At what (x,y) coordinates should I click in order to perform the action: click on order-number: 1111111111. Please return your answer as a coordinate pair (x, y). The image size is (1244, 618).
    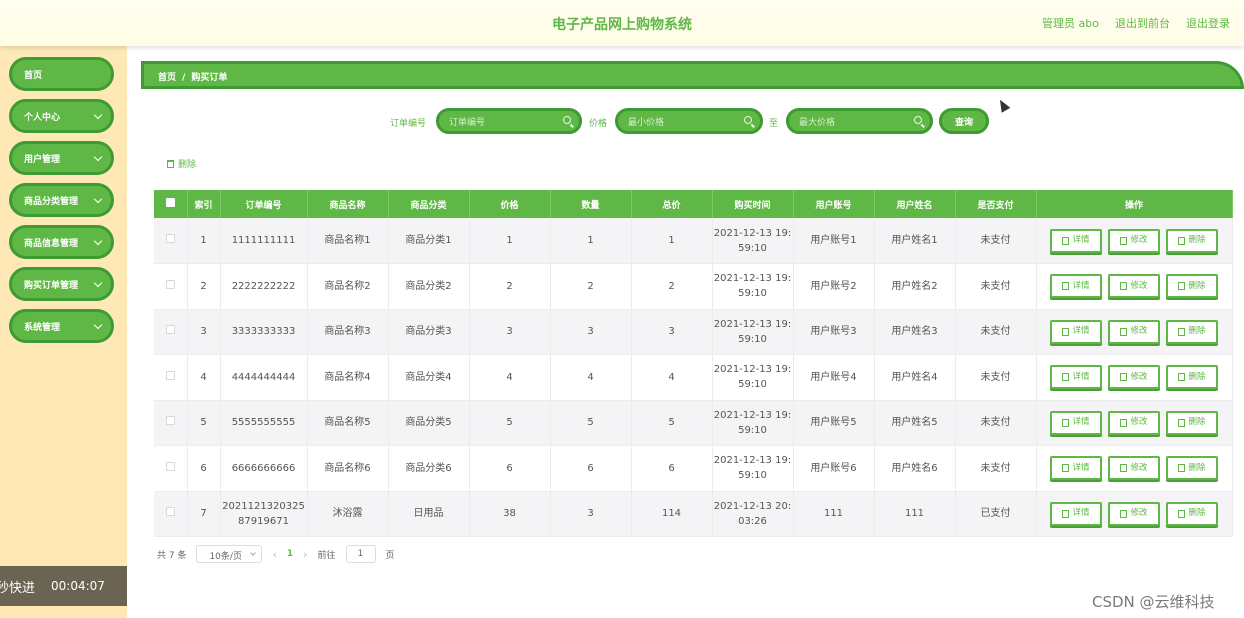
    Looking at the image, I should click on (264, 241).